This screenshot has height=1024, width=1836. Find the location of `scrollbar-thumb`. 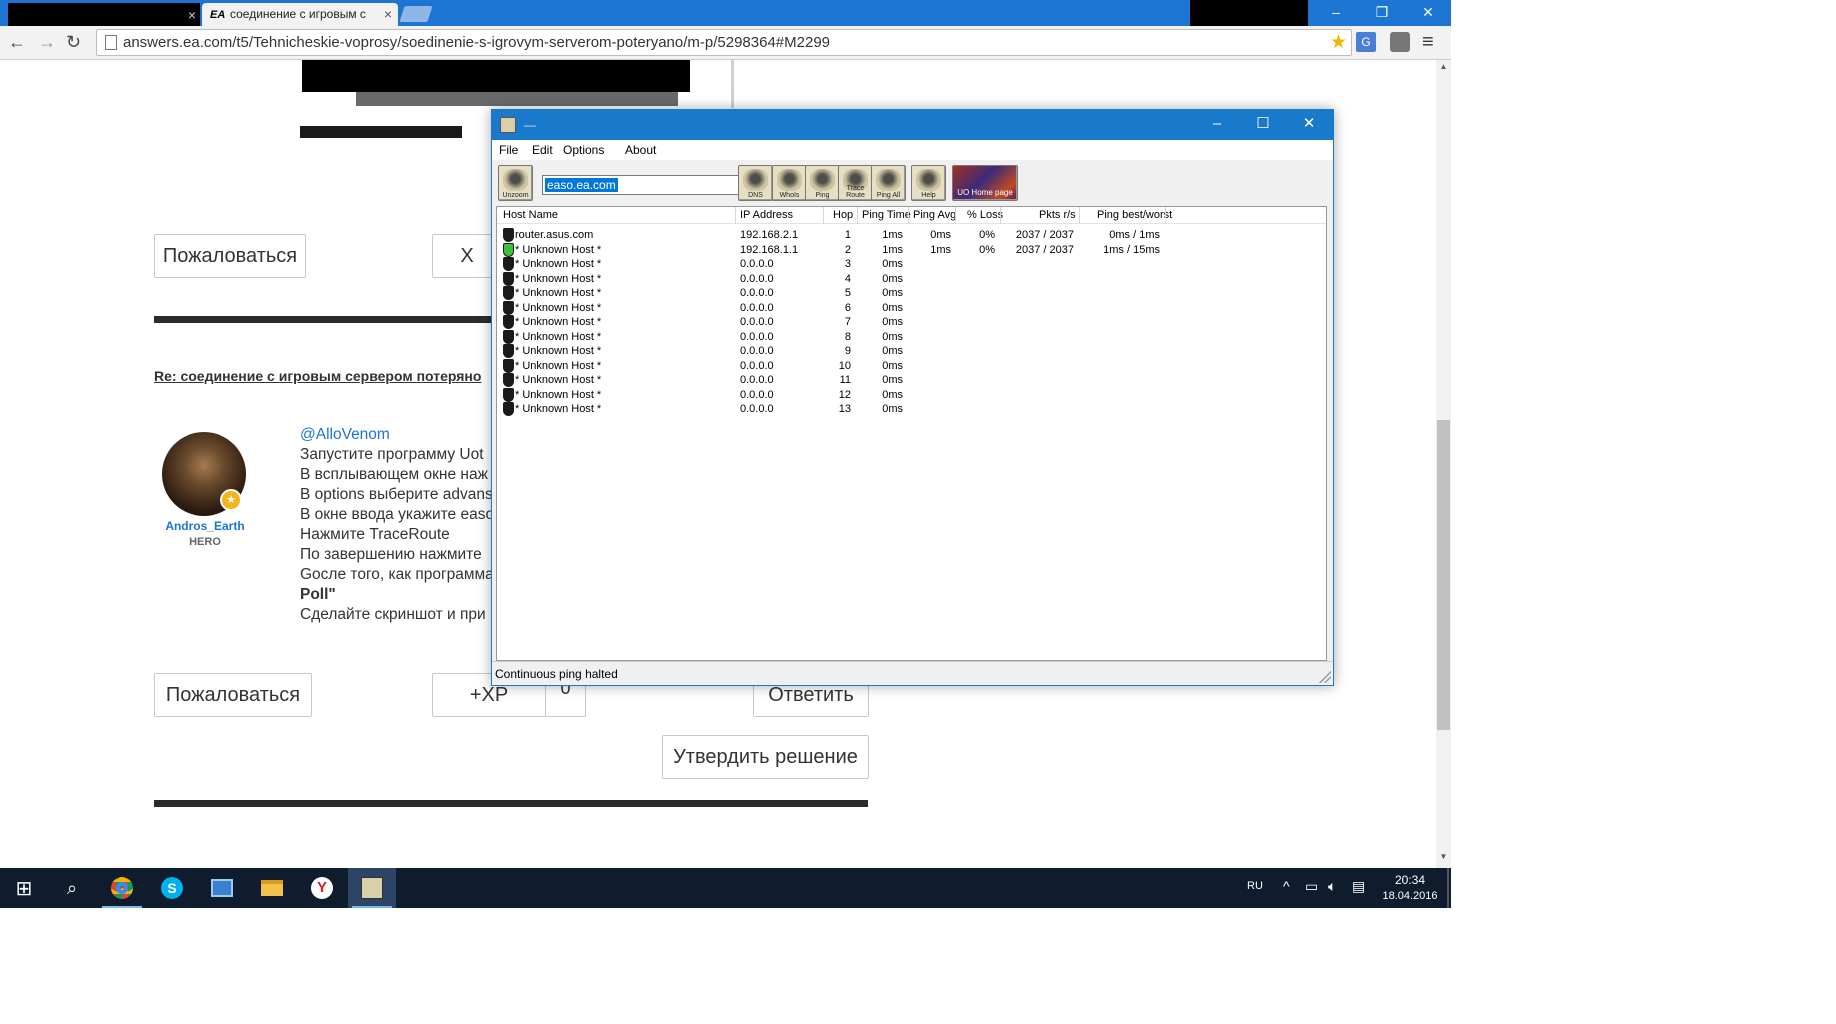

scrollbar-thumb is located at coordinates (1443, 575).